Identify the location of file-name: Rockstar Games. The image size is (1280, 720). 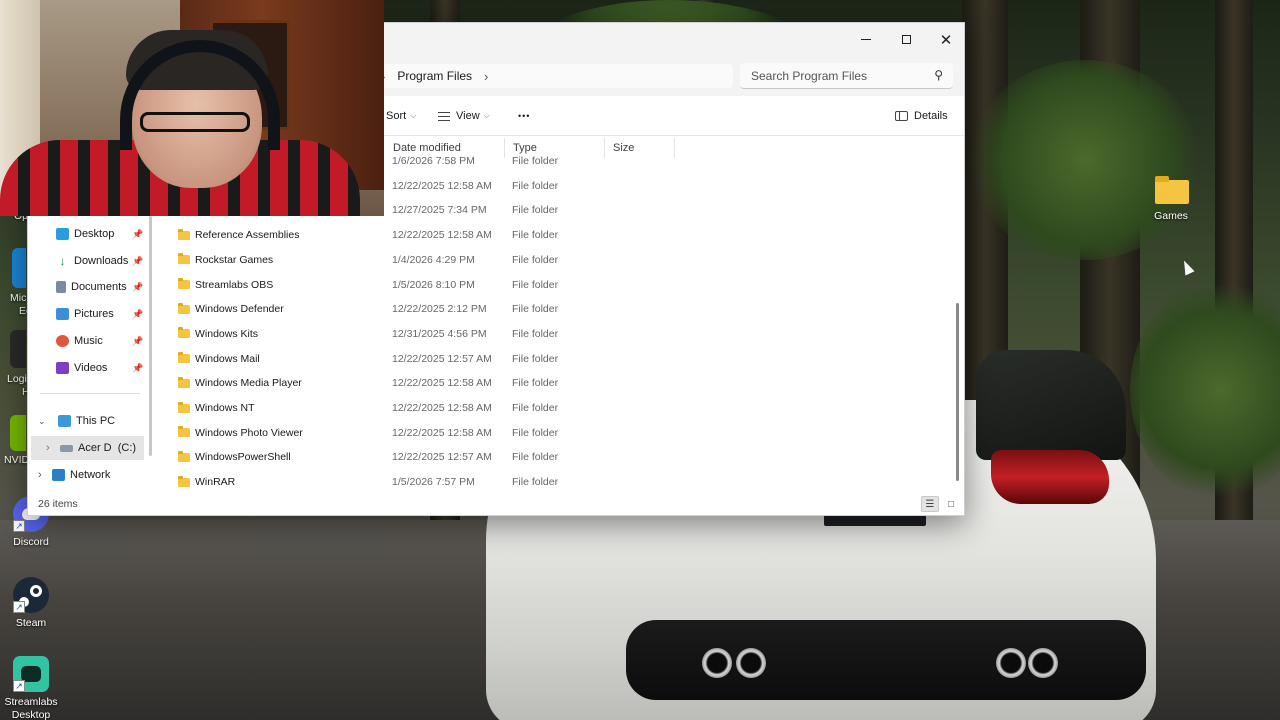
(234, 259).